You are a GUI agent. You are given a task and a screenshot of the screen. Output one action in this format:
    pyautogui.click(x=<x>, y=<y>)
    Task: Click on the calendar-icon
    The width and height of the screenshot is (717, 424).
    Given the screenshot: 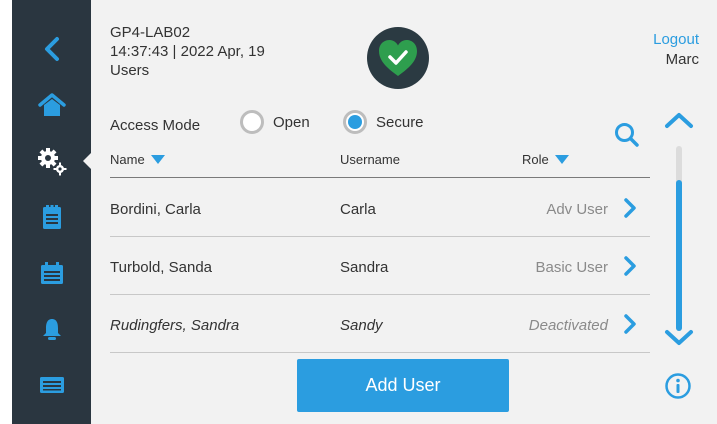 What is the action you would take?
    pyautogui.click(x=51, y=273)
    